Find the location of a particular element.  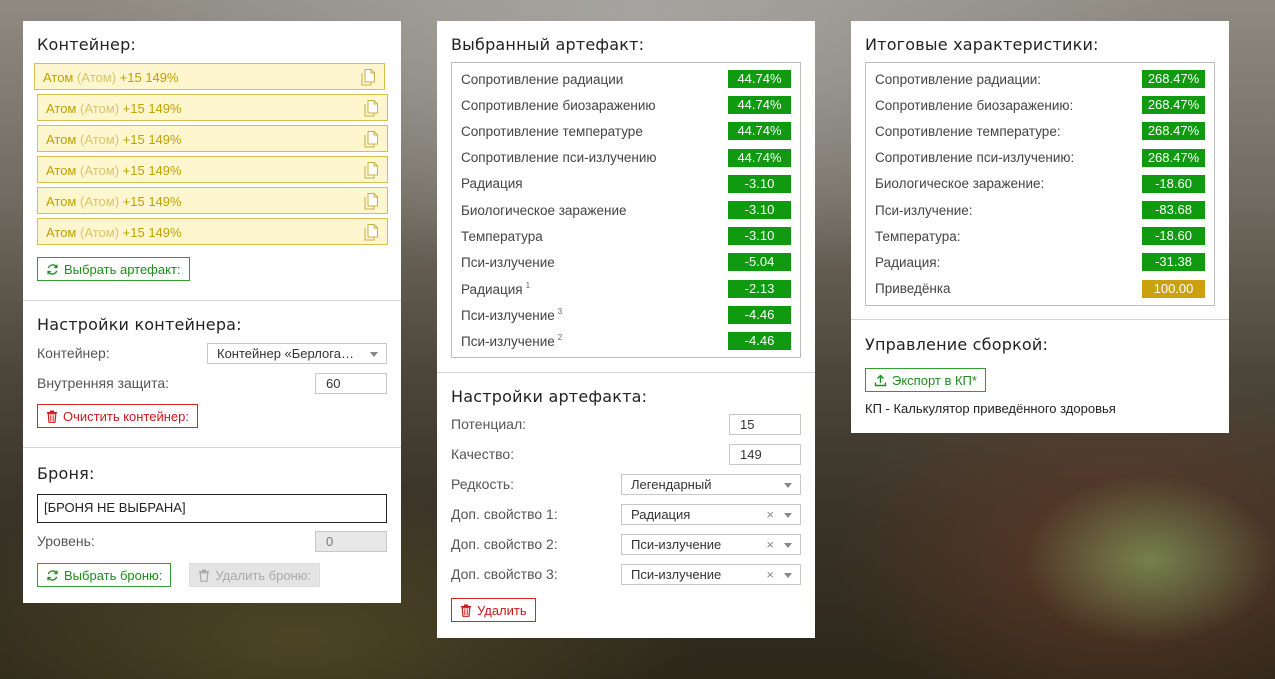

stat-row: Температура -3.10 is located at coordinates (626, 236).